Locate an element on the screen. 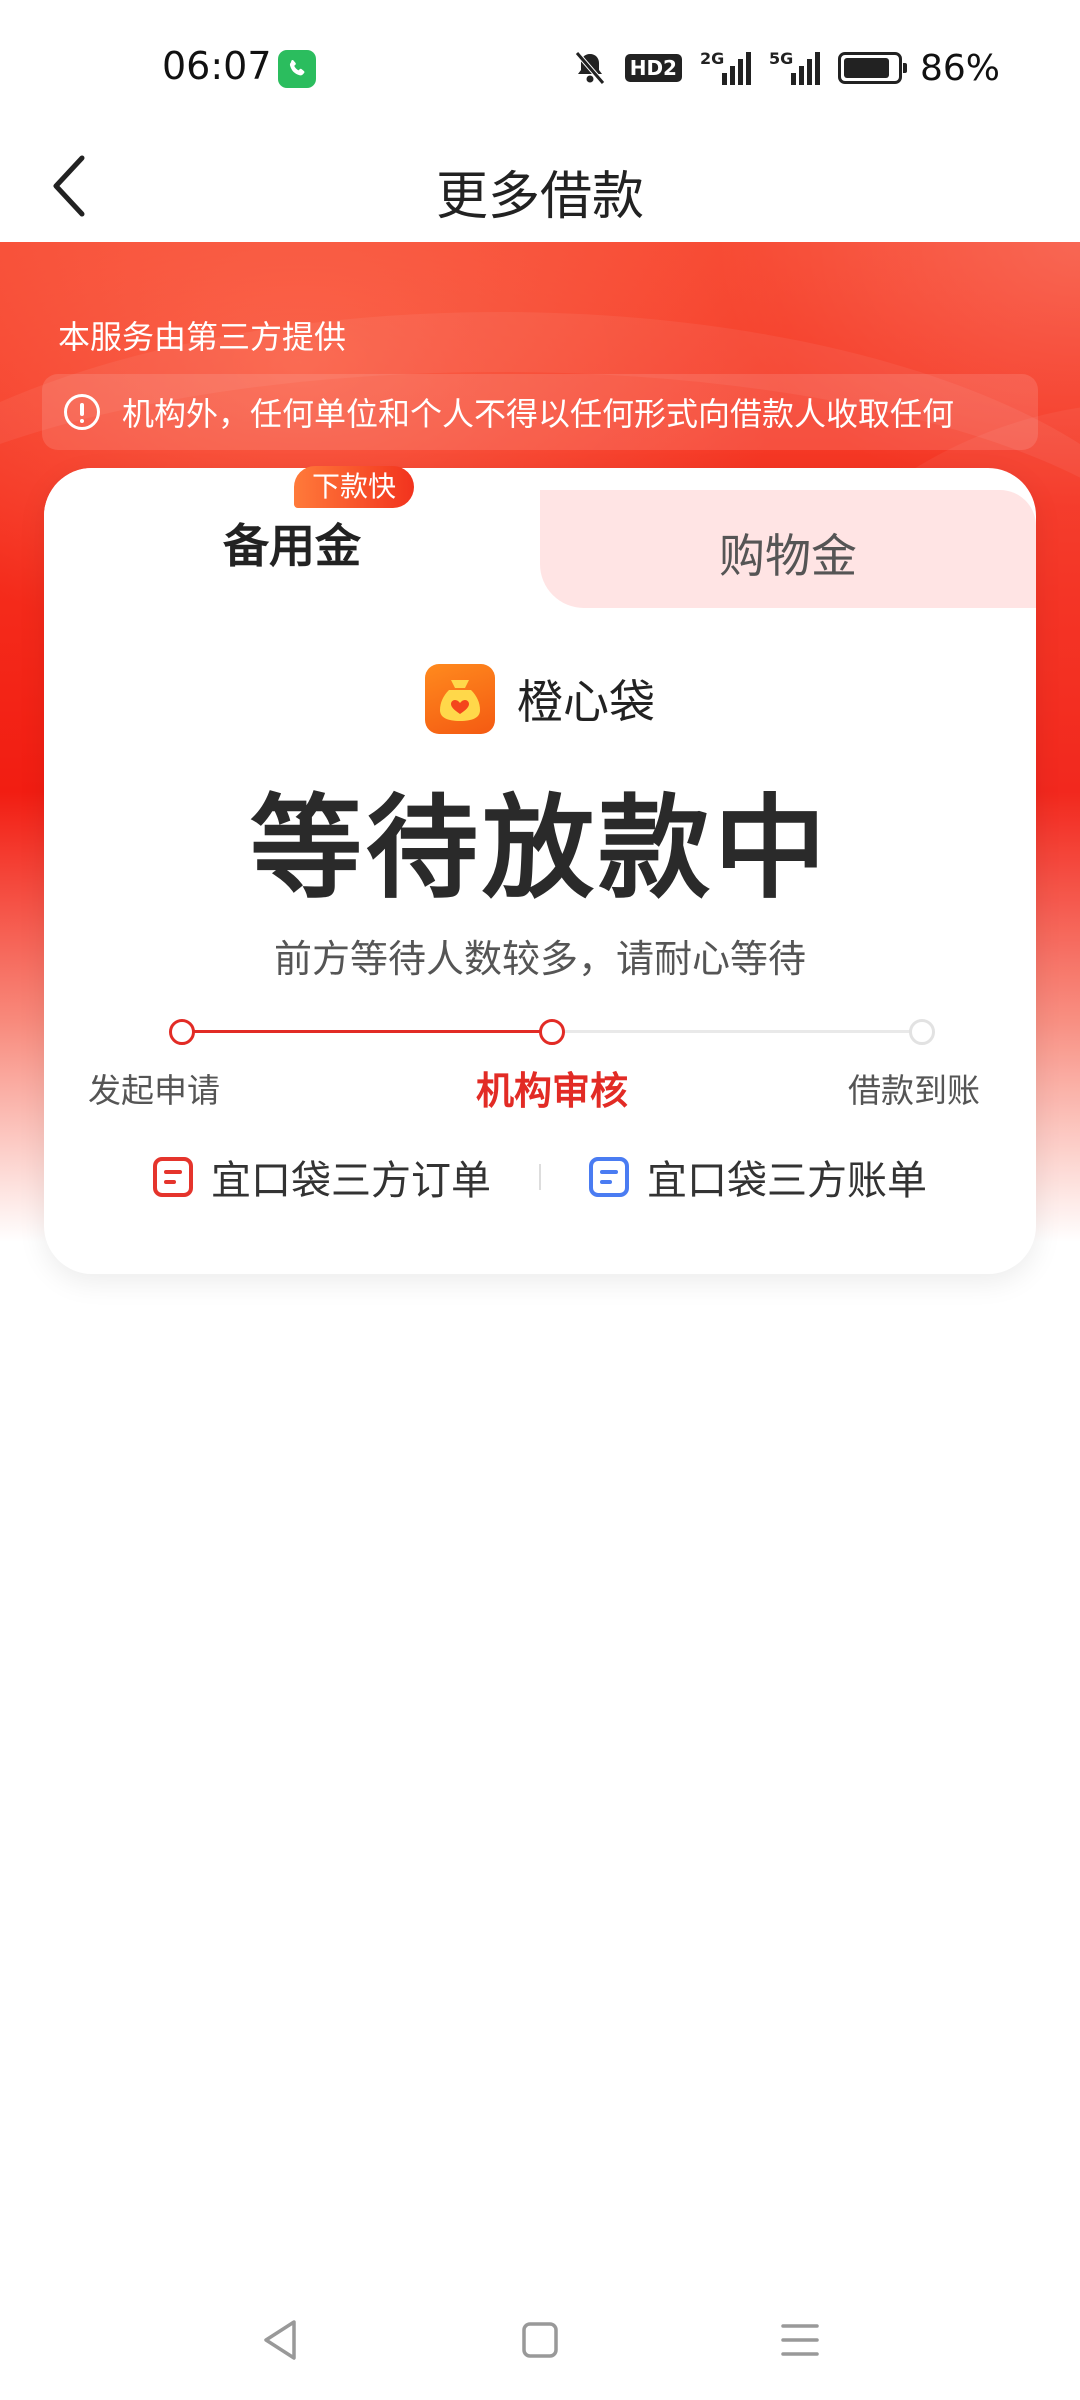  battery-fill is located at coordinates (866, 68).